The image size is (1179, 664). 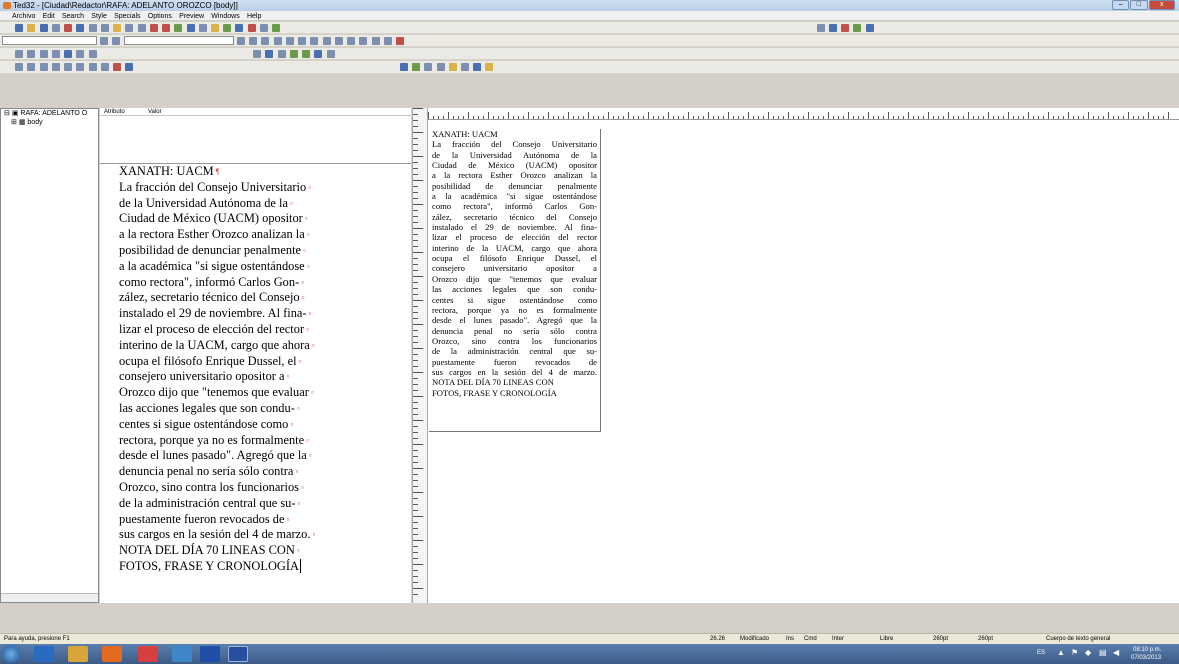 What do you see at coordinates (202, 28) in the screenshot?
I see `zoom-icon` at bounding box center [202, 28].